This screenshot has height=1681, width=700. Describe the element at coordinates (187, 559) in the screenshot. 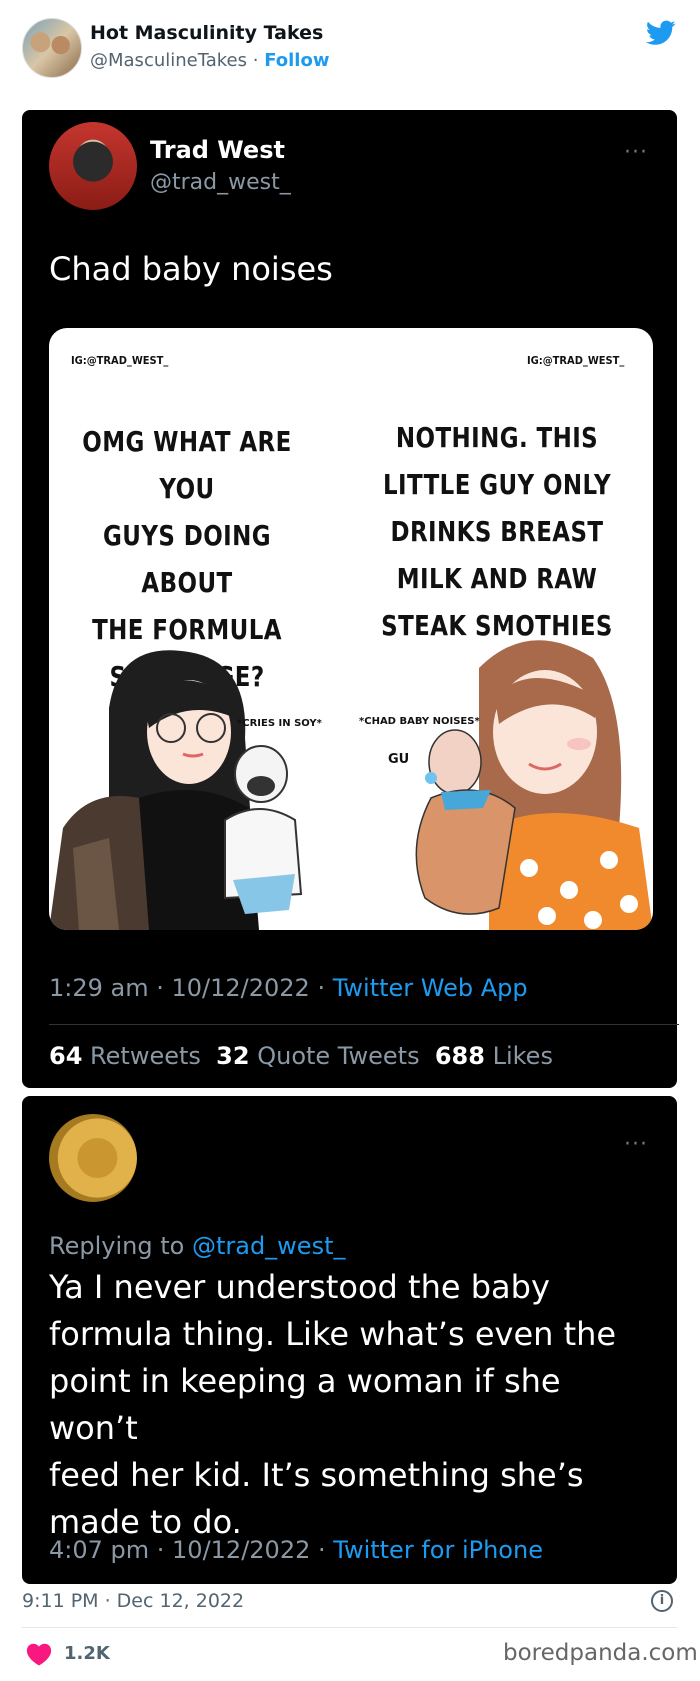

I see `meme-left-line: GUYS DOING ABOUT` at that location.